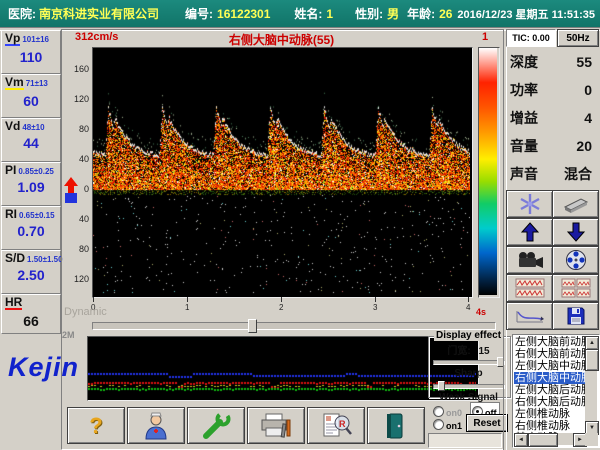 This screenshot has height=450, width=600. I want to click on scale-down-button, so click(575, 232).